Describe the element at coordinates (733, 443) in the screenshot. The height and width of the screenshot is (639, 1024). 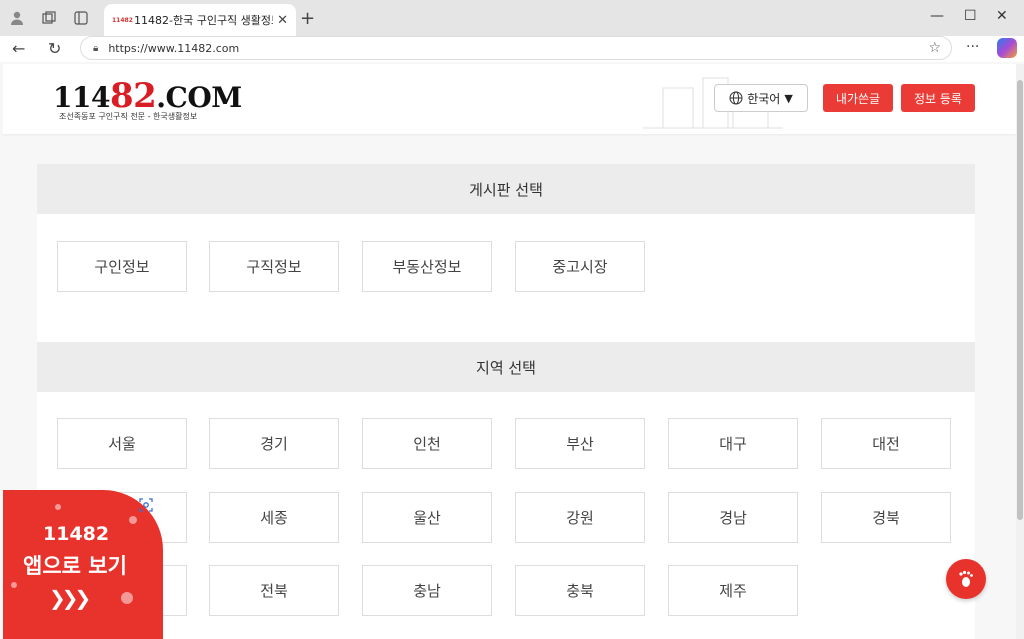
I see `region-item-daegu: 대구` at that location.